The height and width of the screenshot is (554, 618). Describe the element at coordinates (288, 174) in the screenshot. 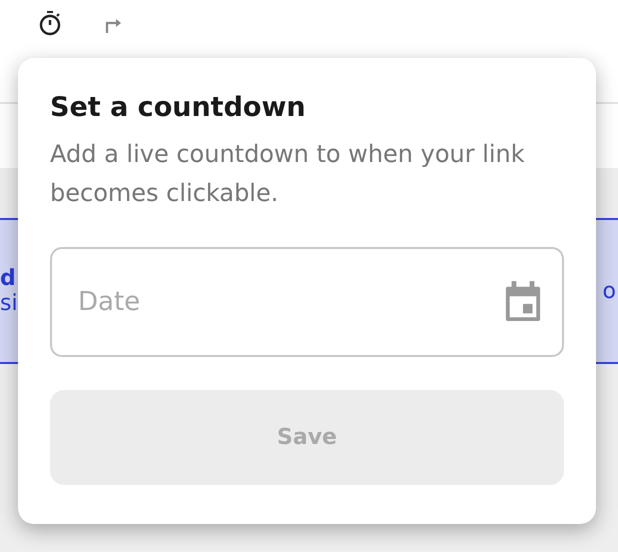

I see `popover-description: Add a live countdown to when your link becomes clickable.` at that location.